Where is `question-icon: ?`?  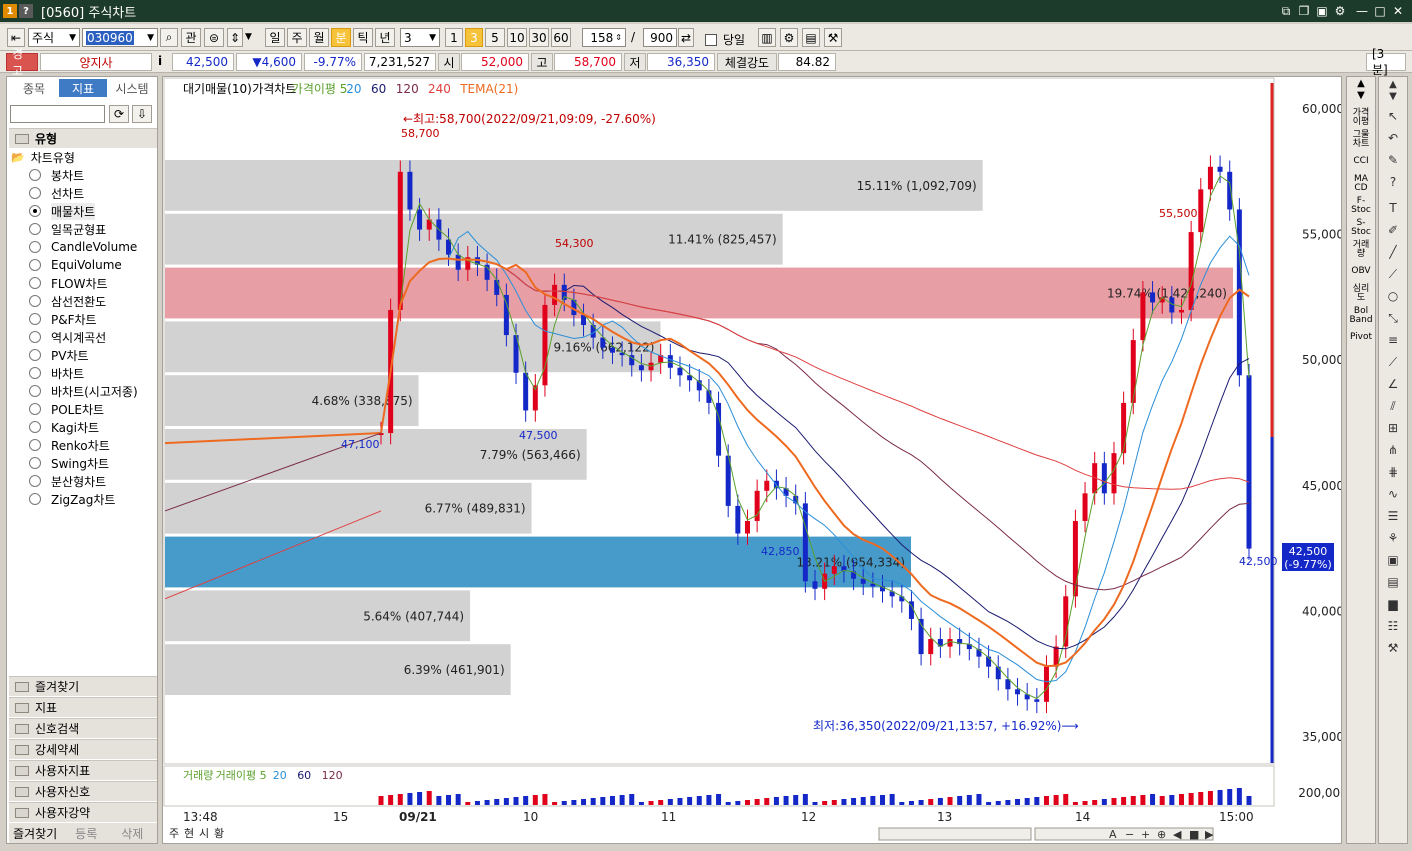
question-icon: ? is located at coordinates (1393, 184).